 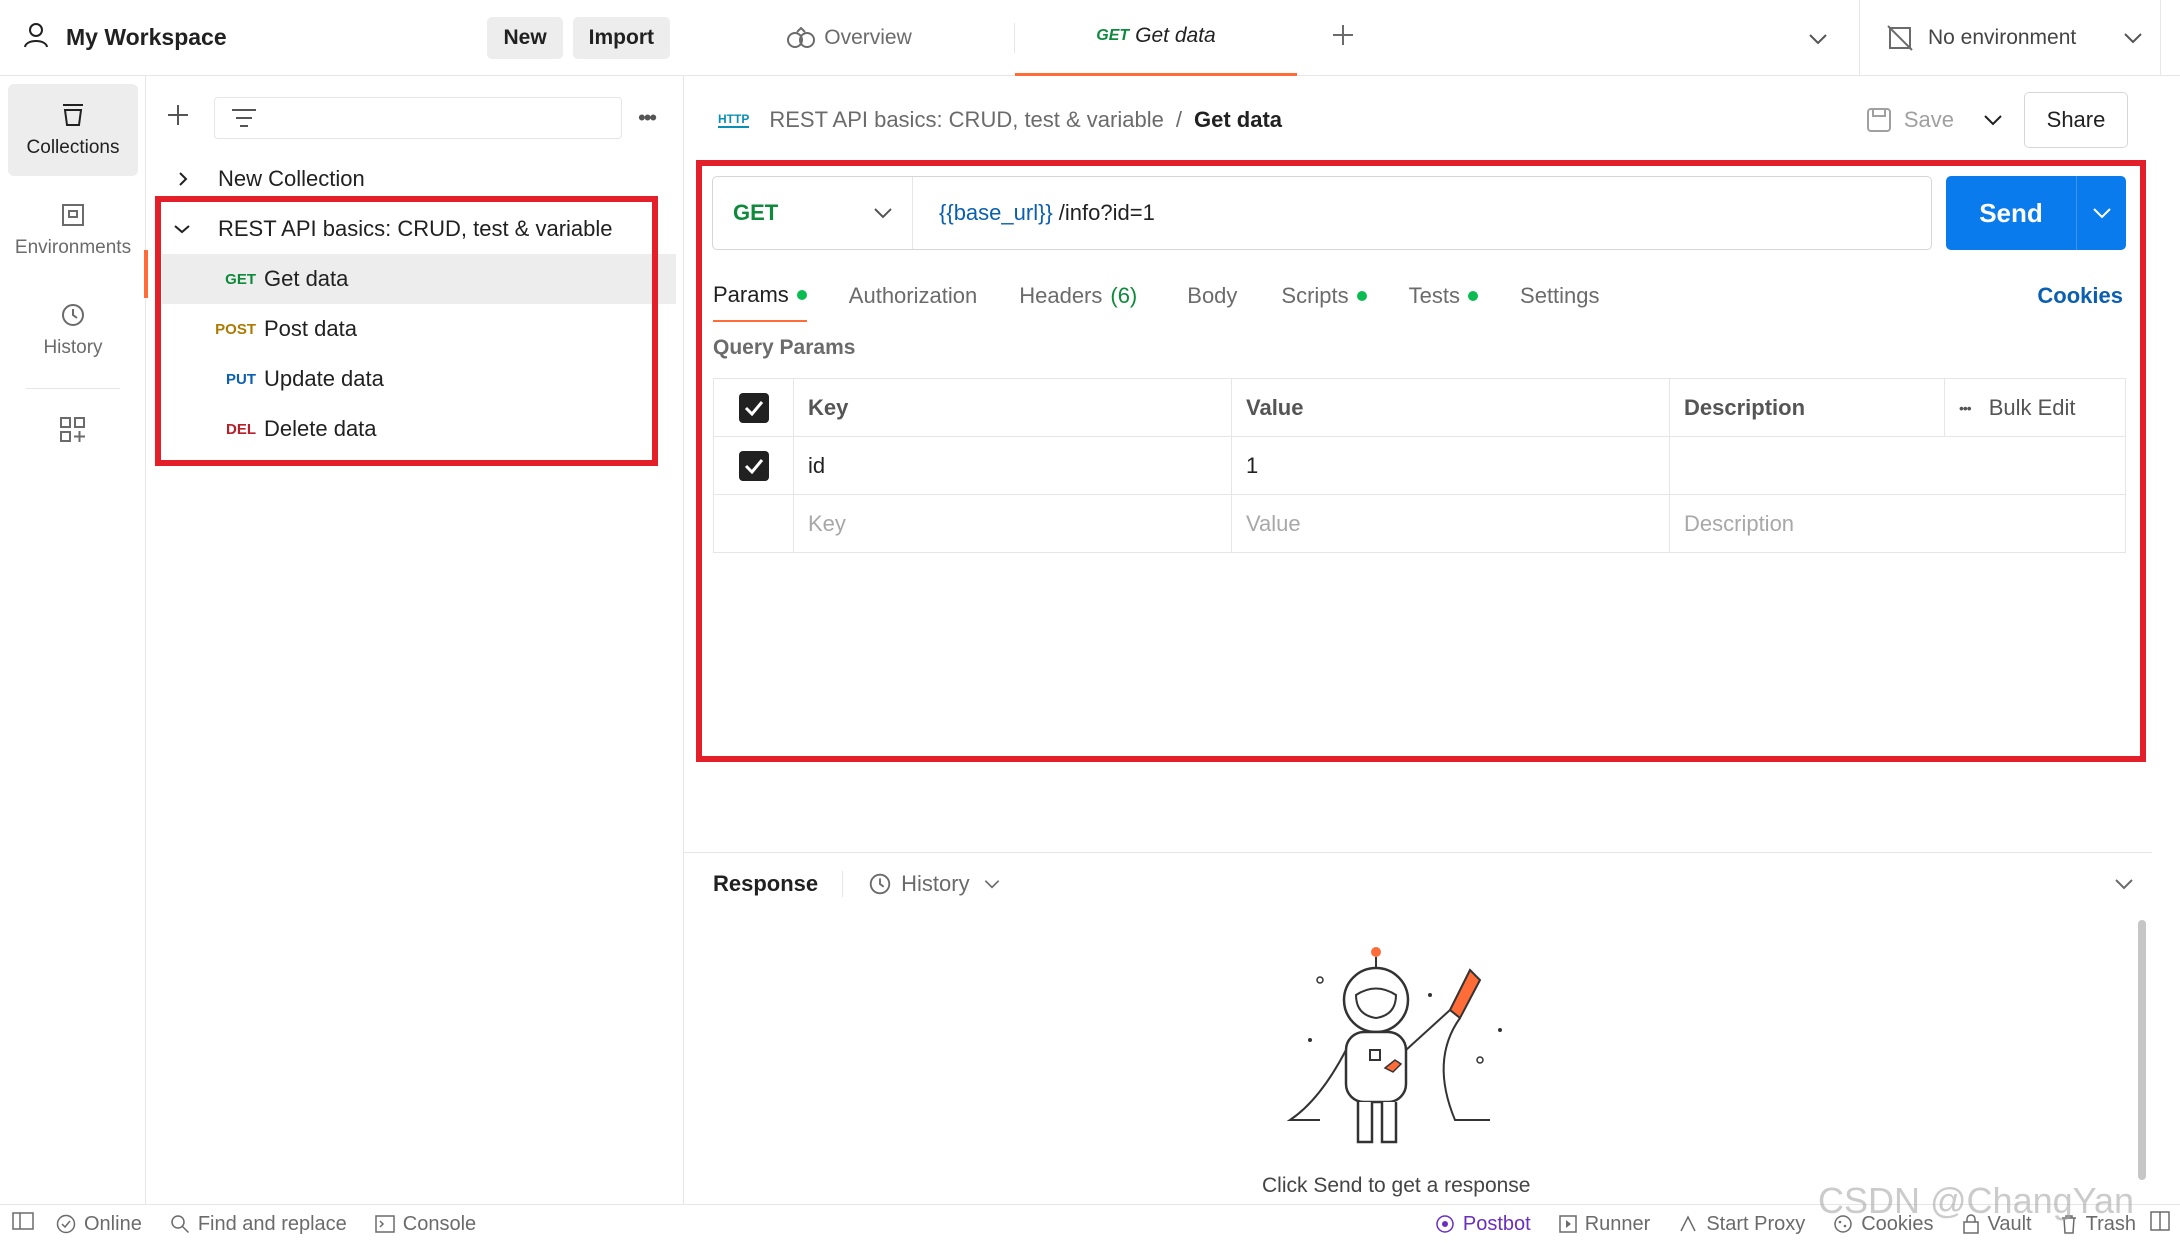 What do you see at coordinates (439, 1223) in the screenshot?
I see `status-label: Console` at bounding box center [439, 1223].